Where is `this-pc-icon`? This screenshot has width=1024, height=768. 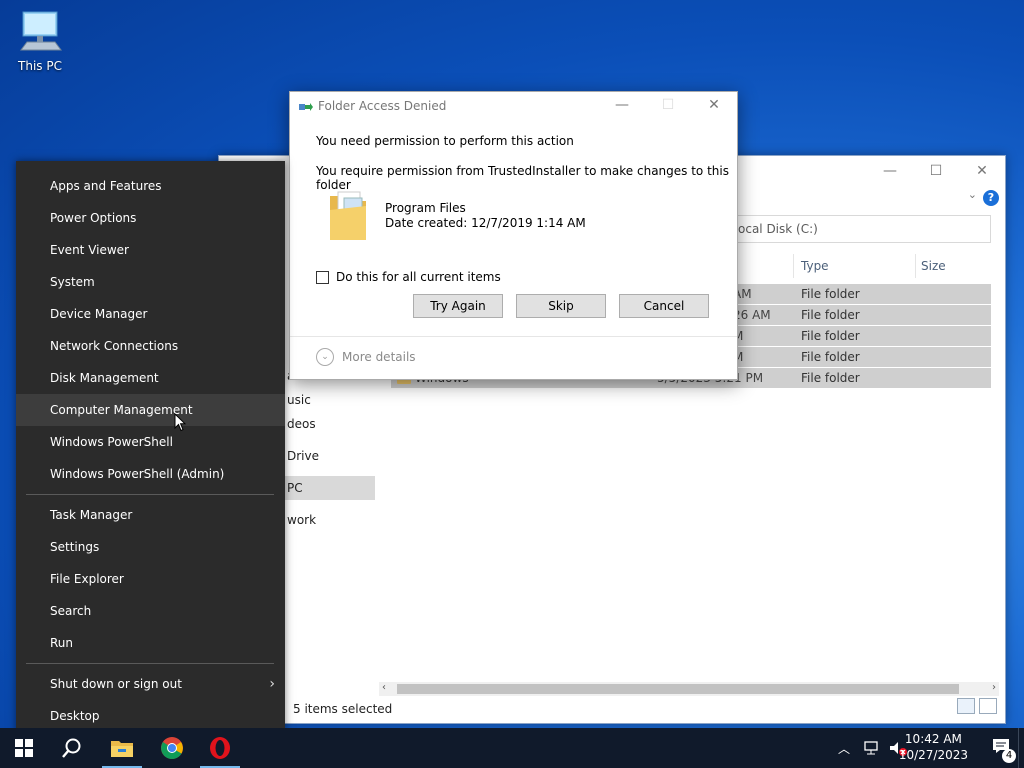
this-pc-icon is located at coordinates (41, 31).